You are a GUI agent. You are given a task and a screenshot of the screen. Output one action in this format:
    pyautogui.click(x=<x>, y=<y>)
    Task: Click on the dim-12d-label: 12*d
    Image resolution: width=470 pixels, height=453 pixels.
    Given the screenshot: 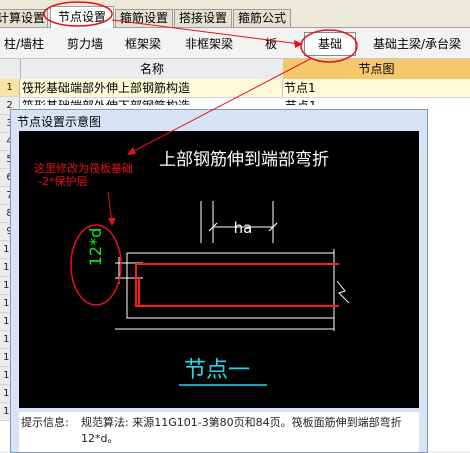 What is the action you would take?
    pyautogui.click(x=95, y=247)
    